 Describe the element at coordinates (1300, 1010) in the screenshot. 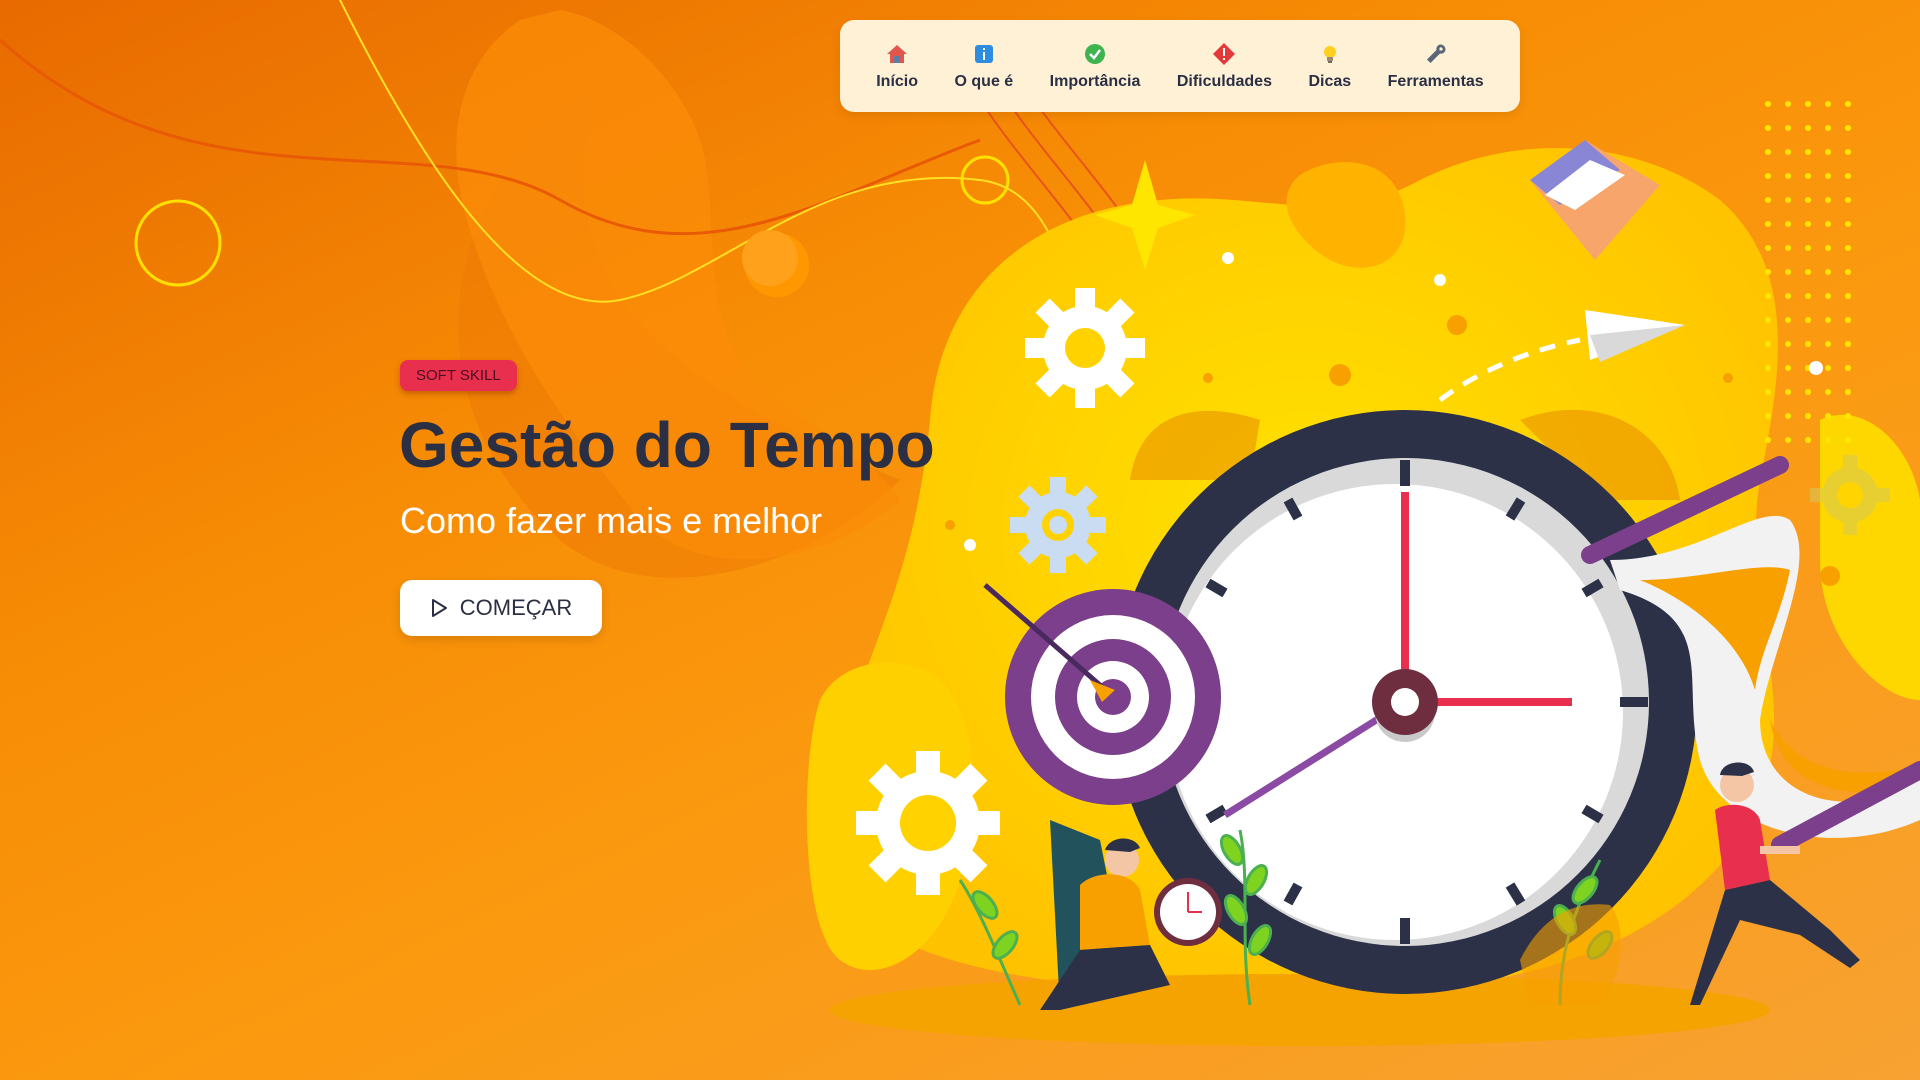

I see `ground-shadow` at that location.